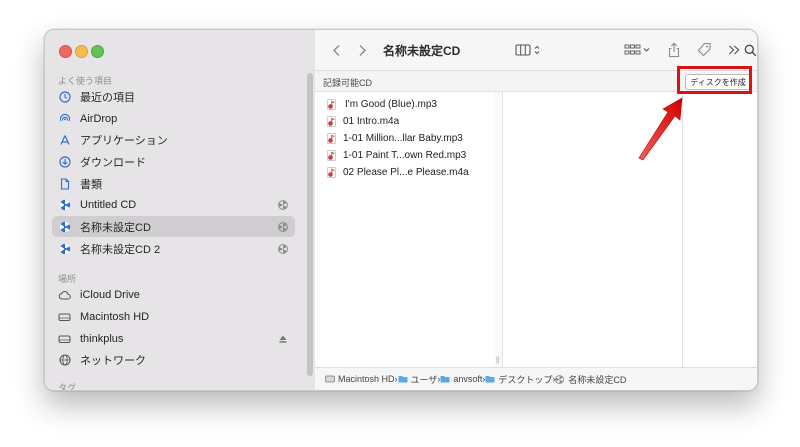  Describe the element at coordinates (99, 118) in the screenshot. I see `sidebar-item-label: AirDrop` at that location.